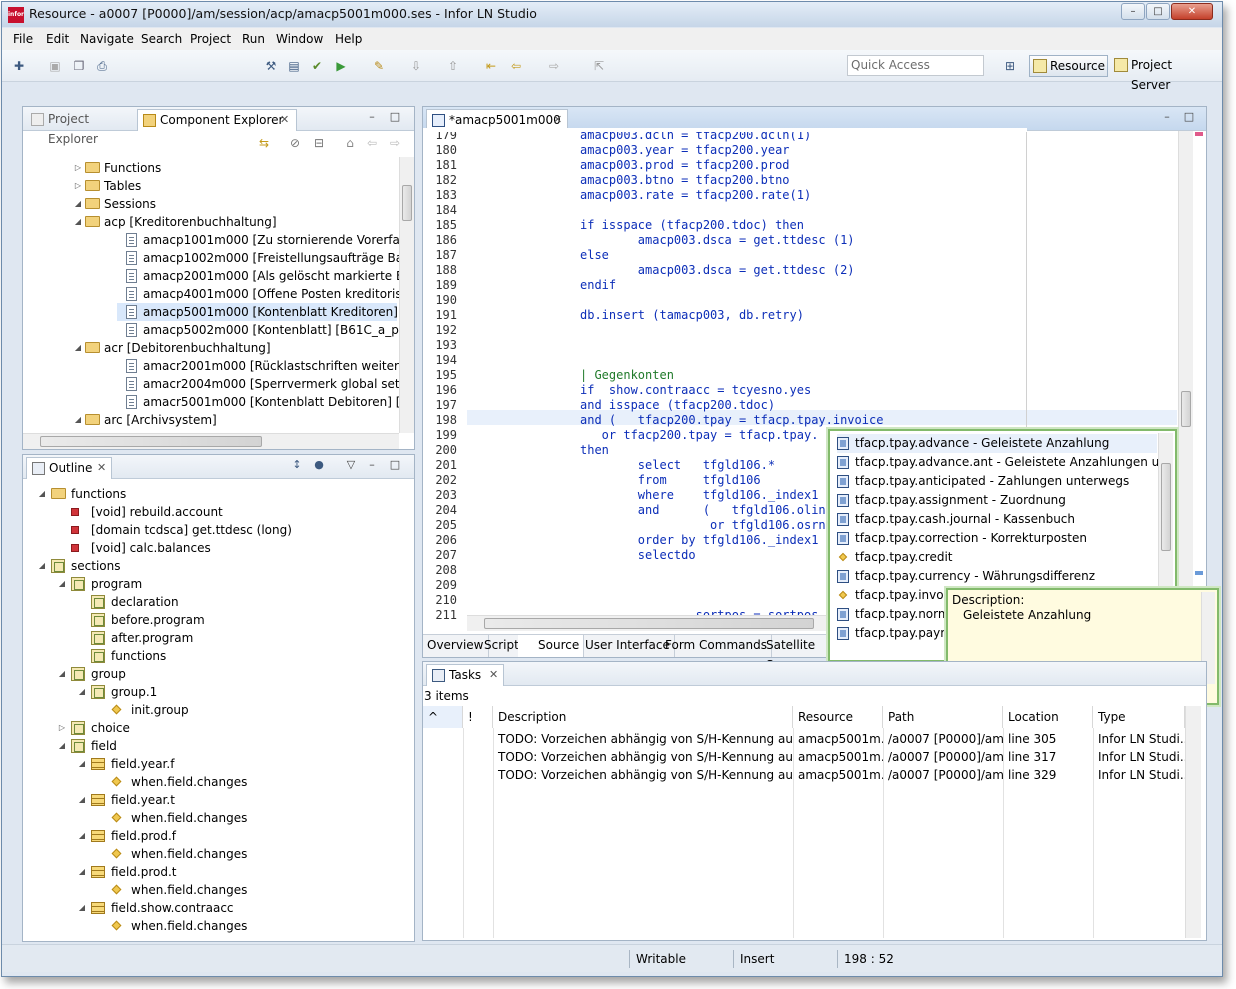  What do you see at coordinates (717, 240) in the screenshot?
I see `code-line: amacp003.dsca = get.ttdesc (1)` at bounding box center [717, 240].